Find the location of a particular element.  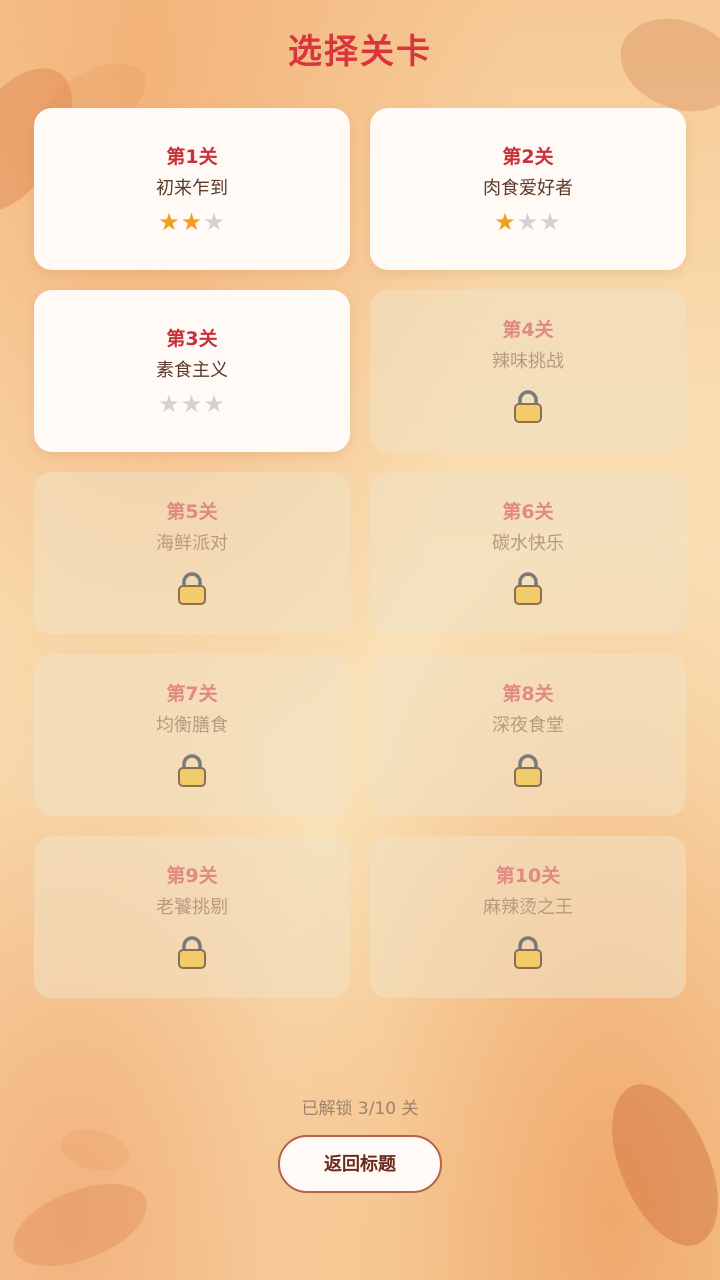

level-card-8: 第8关深夜食堂 is located at coordinates (528, 735).